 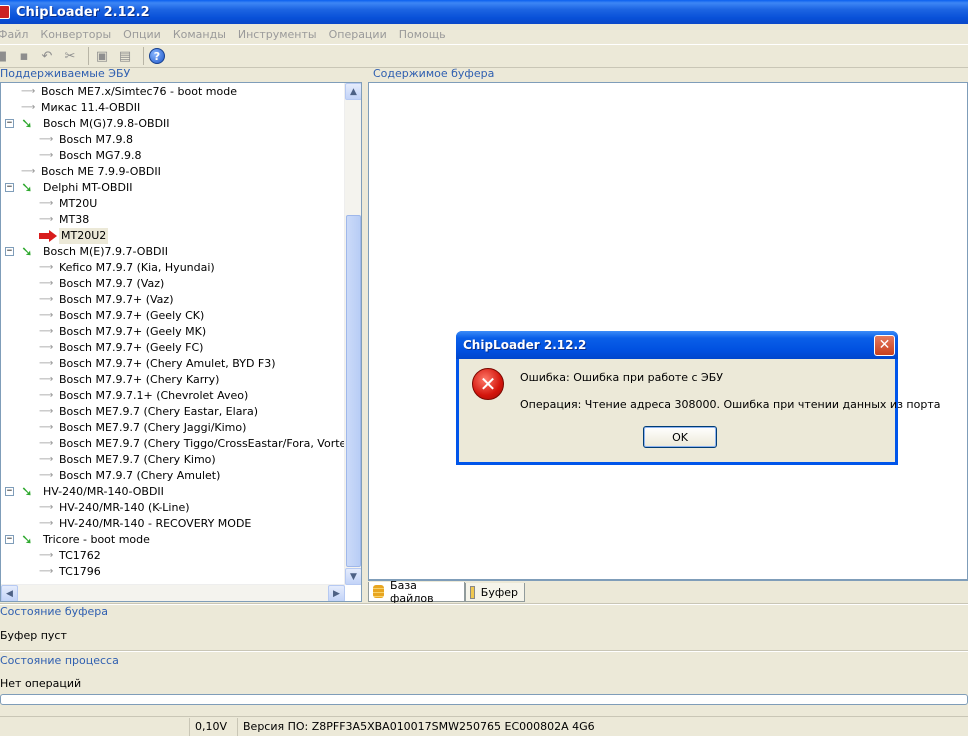 What do you see at coordinates (48, 236) in the screenshot?
I see `red-arrow-icon` at bounding box center [48, 236].